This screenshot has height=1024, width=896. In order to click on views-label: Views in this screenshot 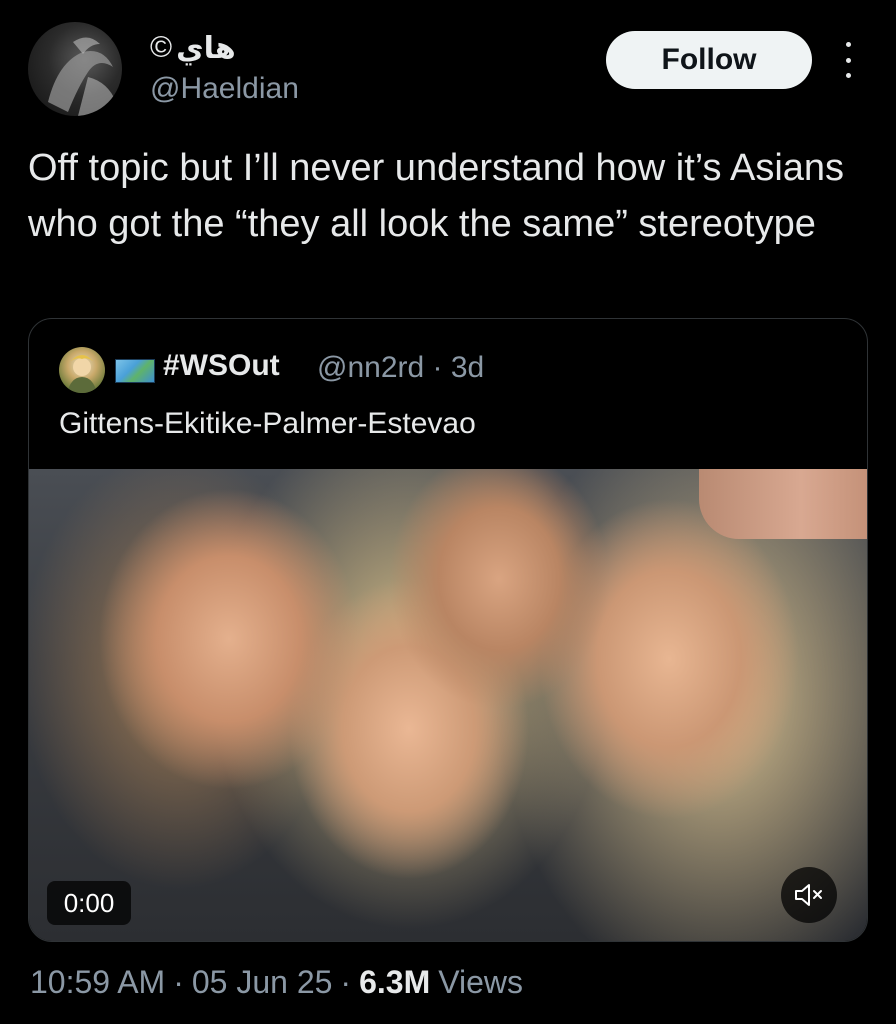, I will do `click(480, 981)`.